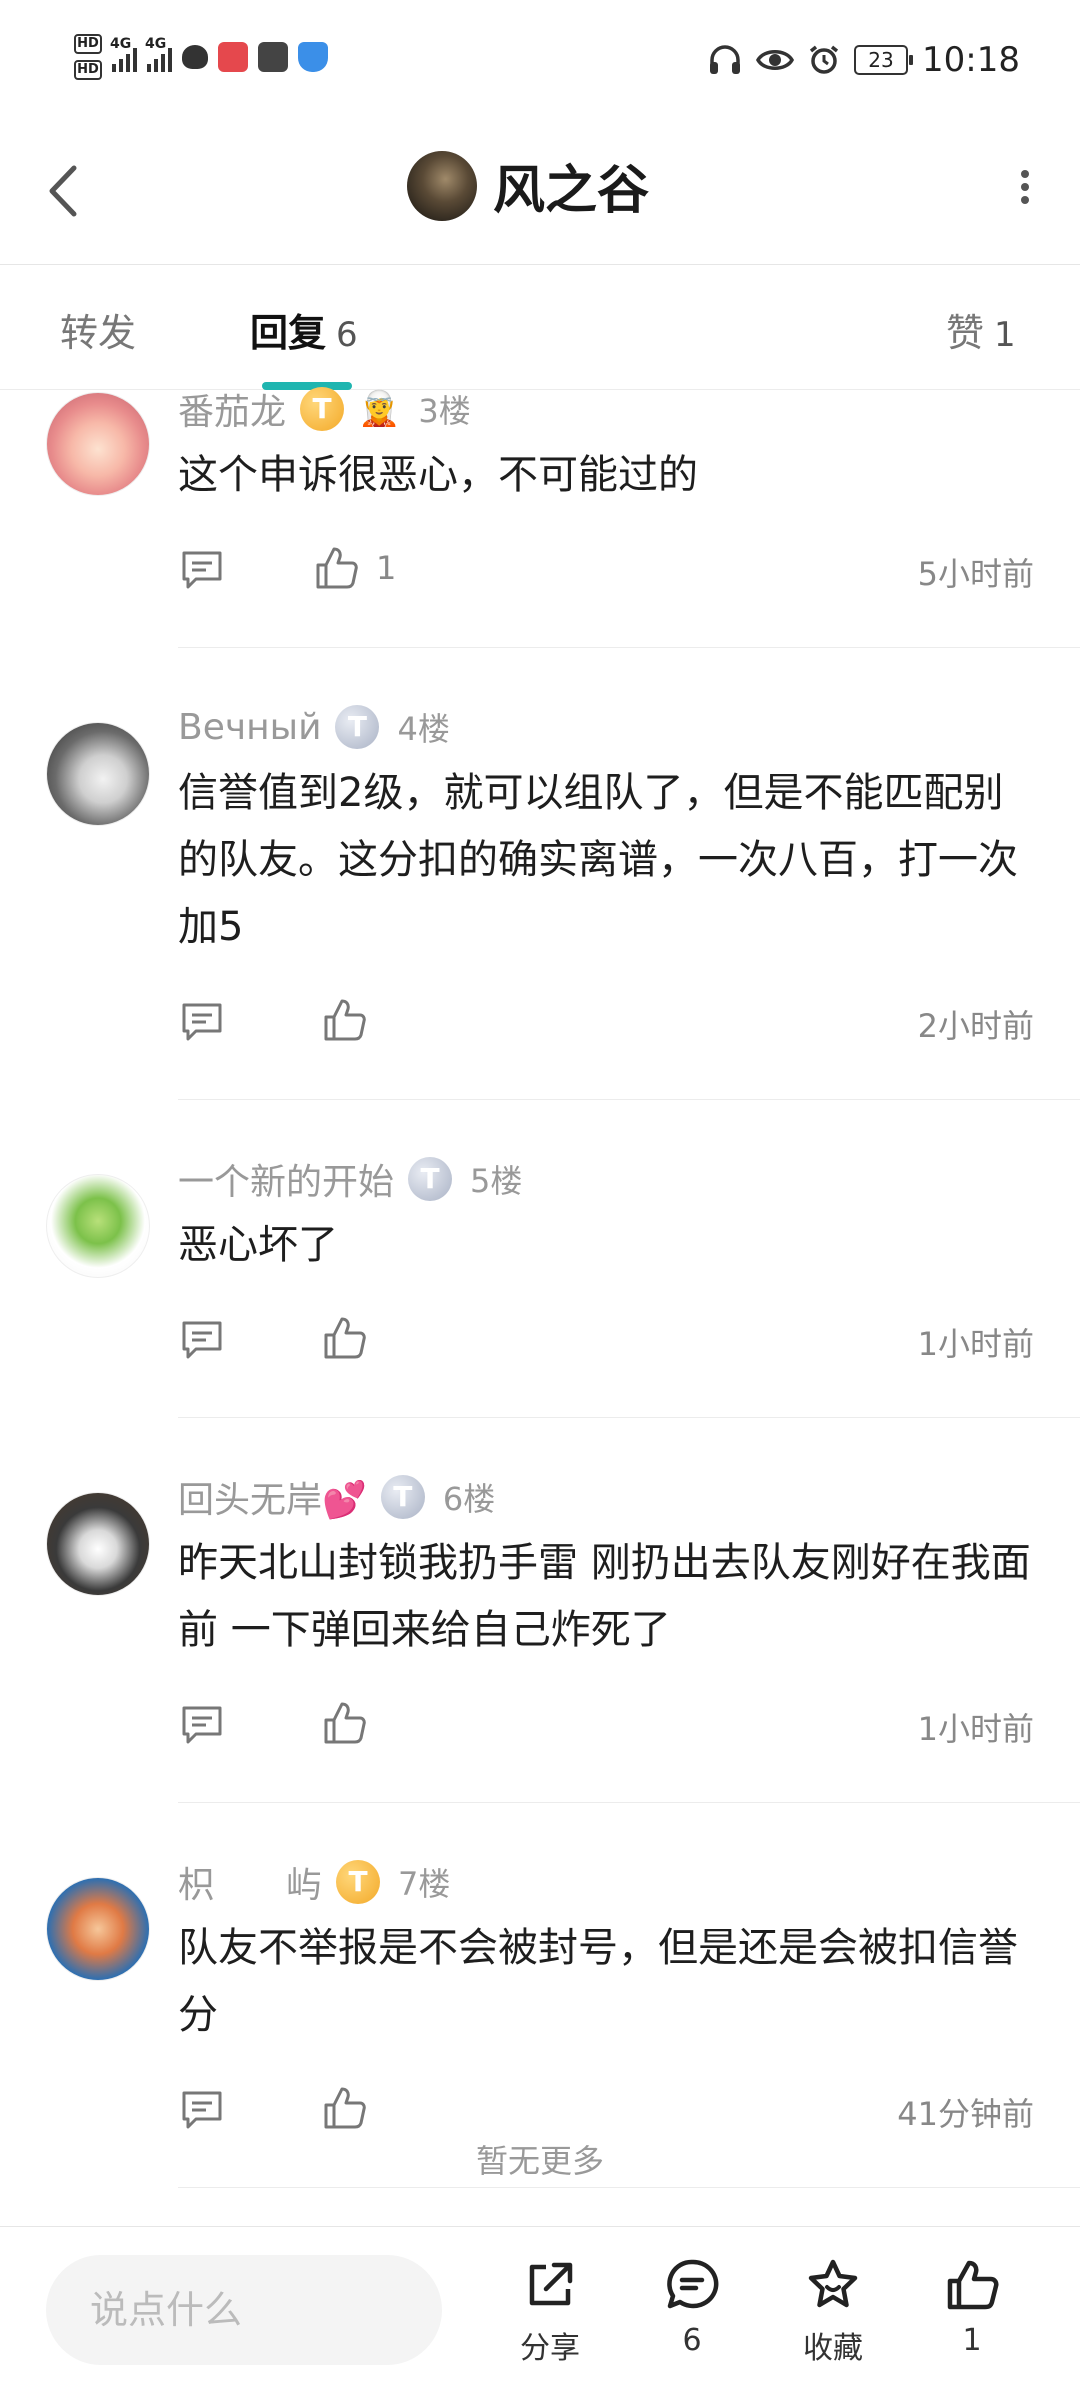 This screenshot has height=2388, width=1080. Describe the element at coordinates (606, 570) in the screenshot. I see `comment-actions: 1 5小时前` at that location.